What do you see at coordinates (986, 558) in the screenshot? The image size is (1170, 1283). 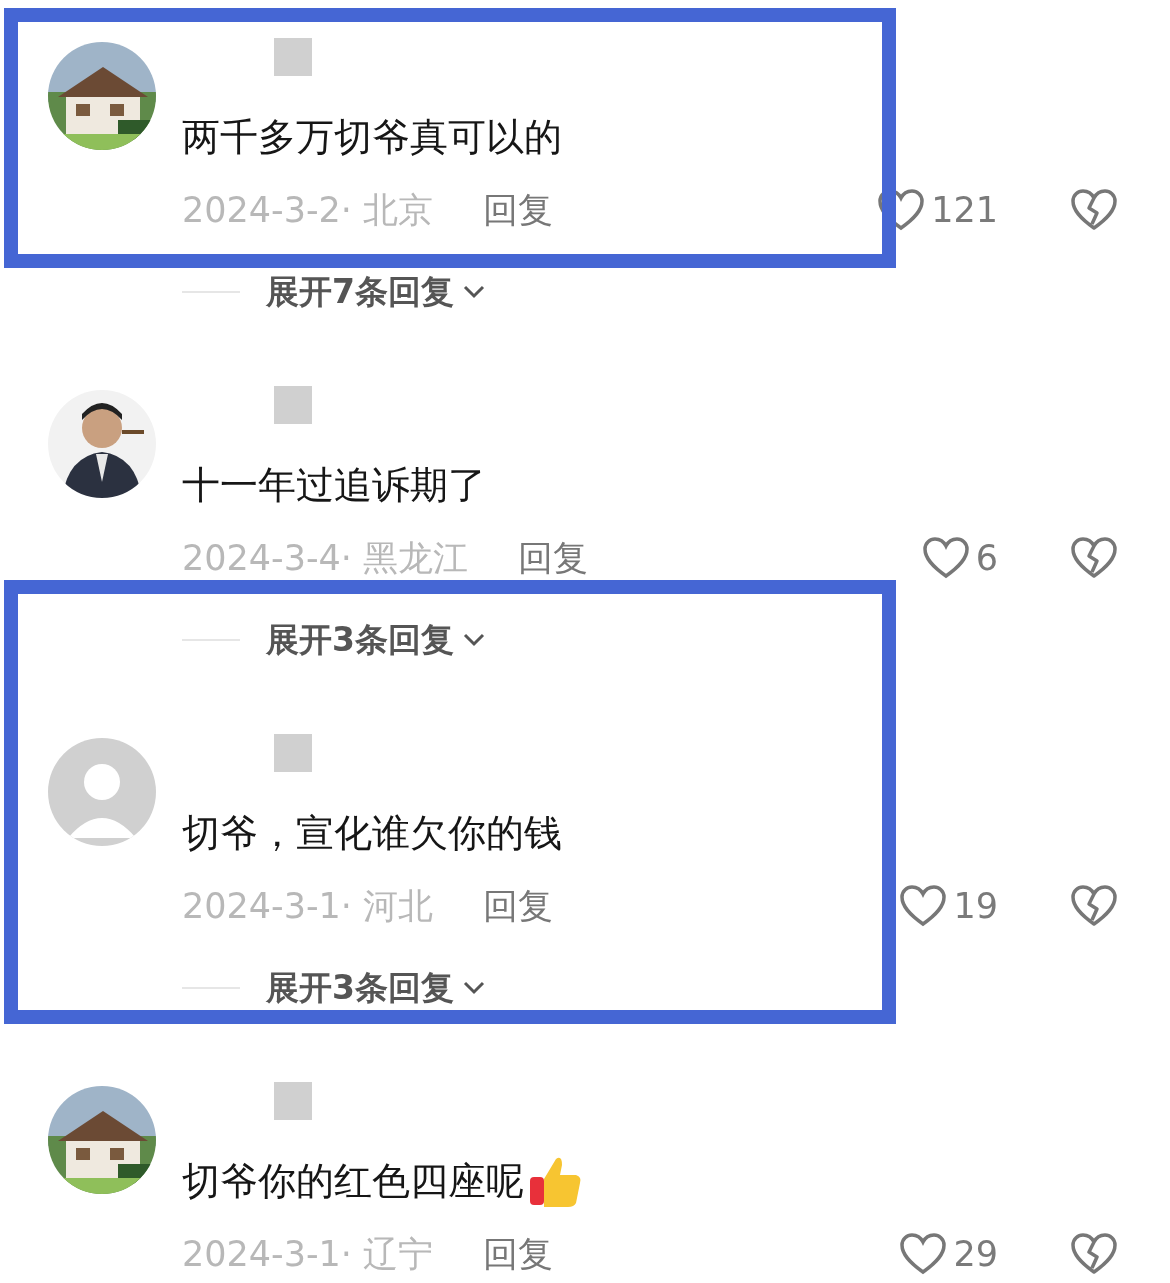 I see `like-count: 6` at bounding box center [986, 558].